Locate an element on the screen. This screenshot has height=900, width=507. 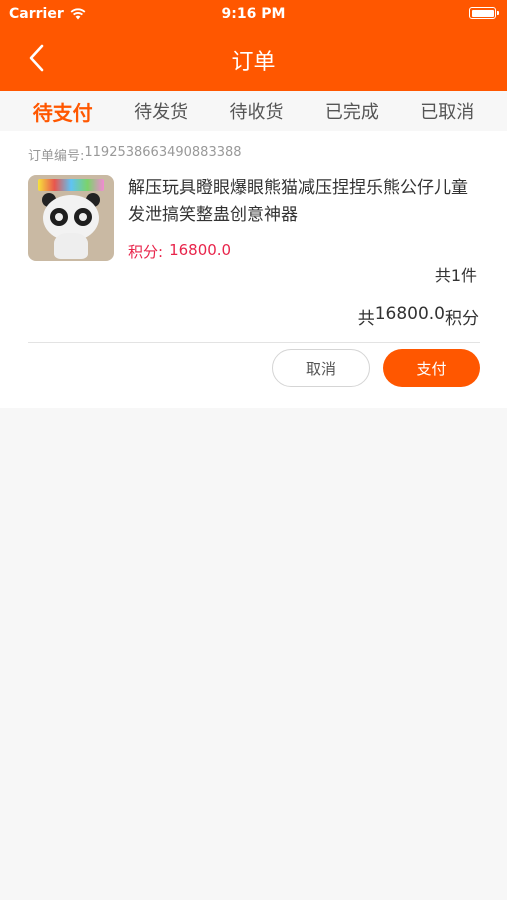
panda-eye-left is located at coordinates (59, 217).